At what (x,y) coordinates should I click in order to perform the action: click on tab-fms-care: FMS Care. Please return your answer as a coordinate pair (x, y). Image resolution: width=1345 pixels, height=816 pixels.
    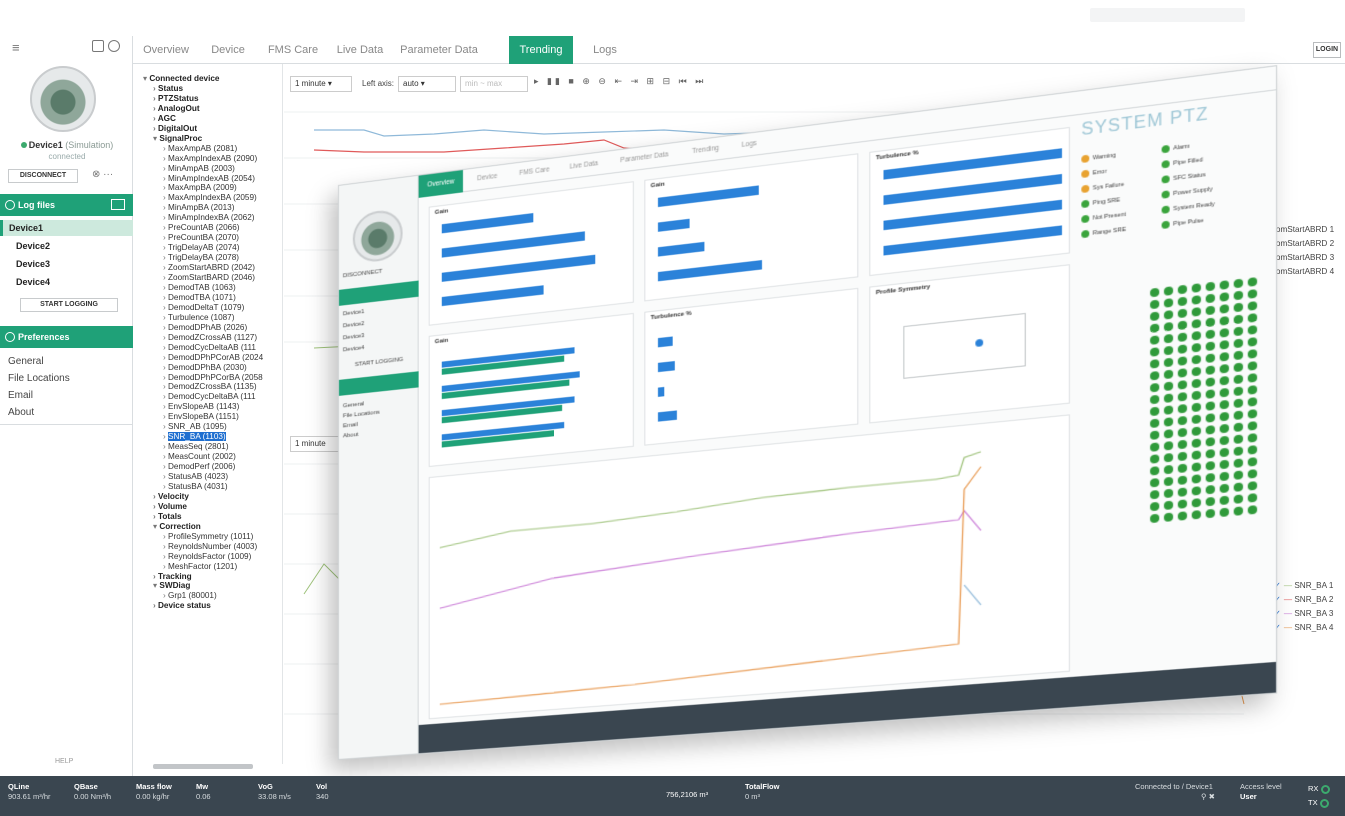
    Looking at the image, I should click on (293, 50).